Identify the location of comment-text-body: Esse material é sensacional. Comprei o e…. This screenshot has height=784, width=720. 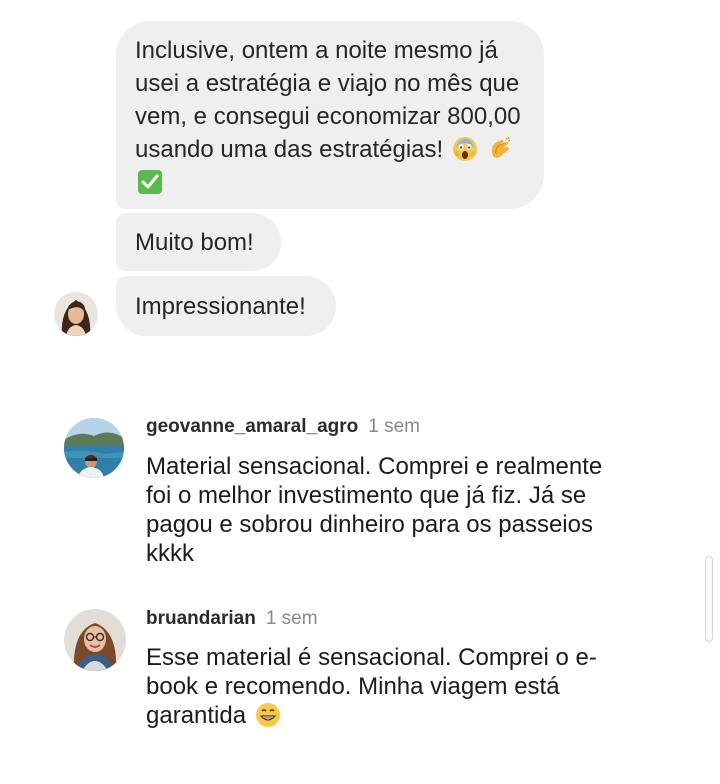
(371, 686).